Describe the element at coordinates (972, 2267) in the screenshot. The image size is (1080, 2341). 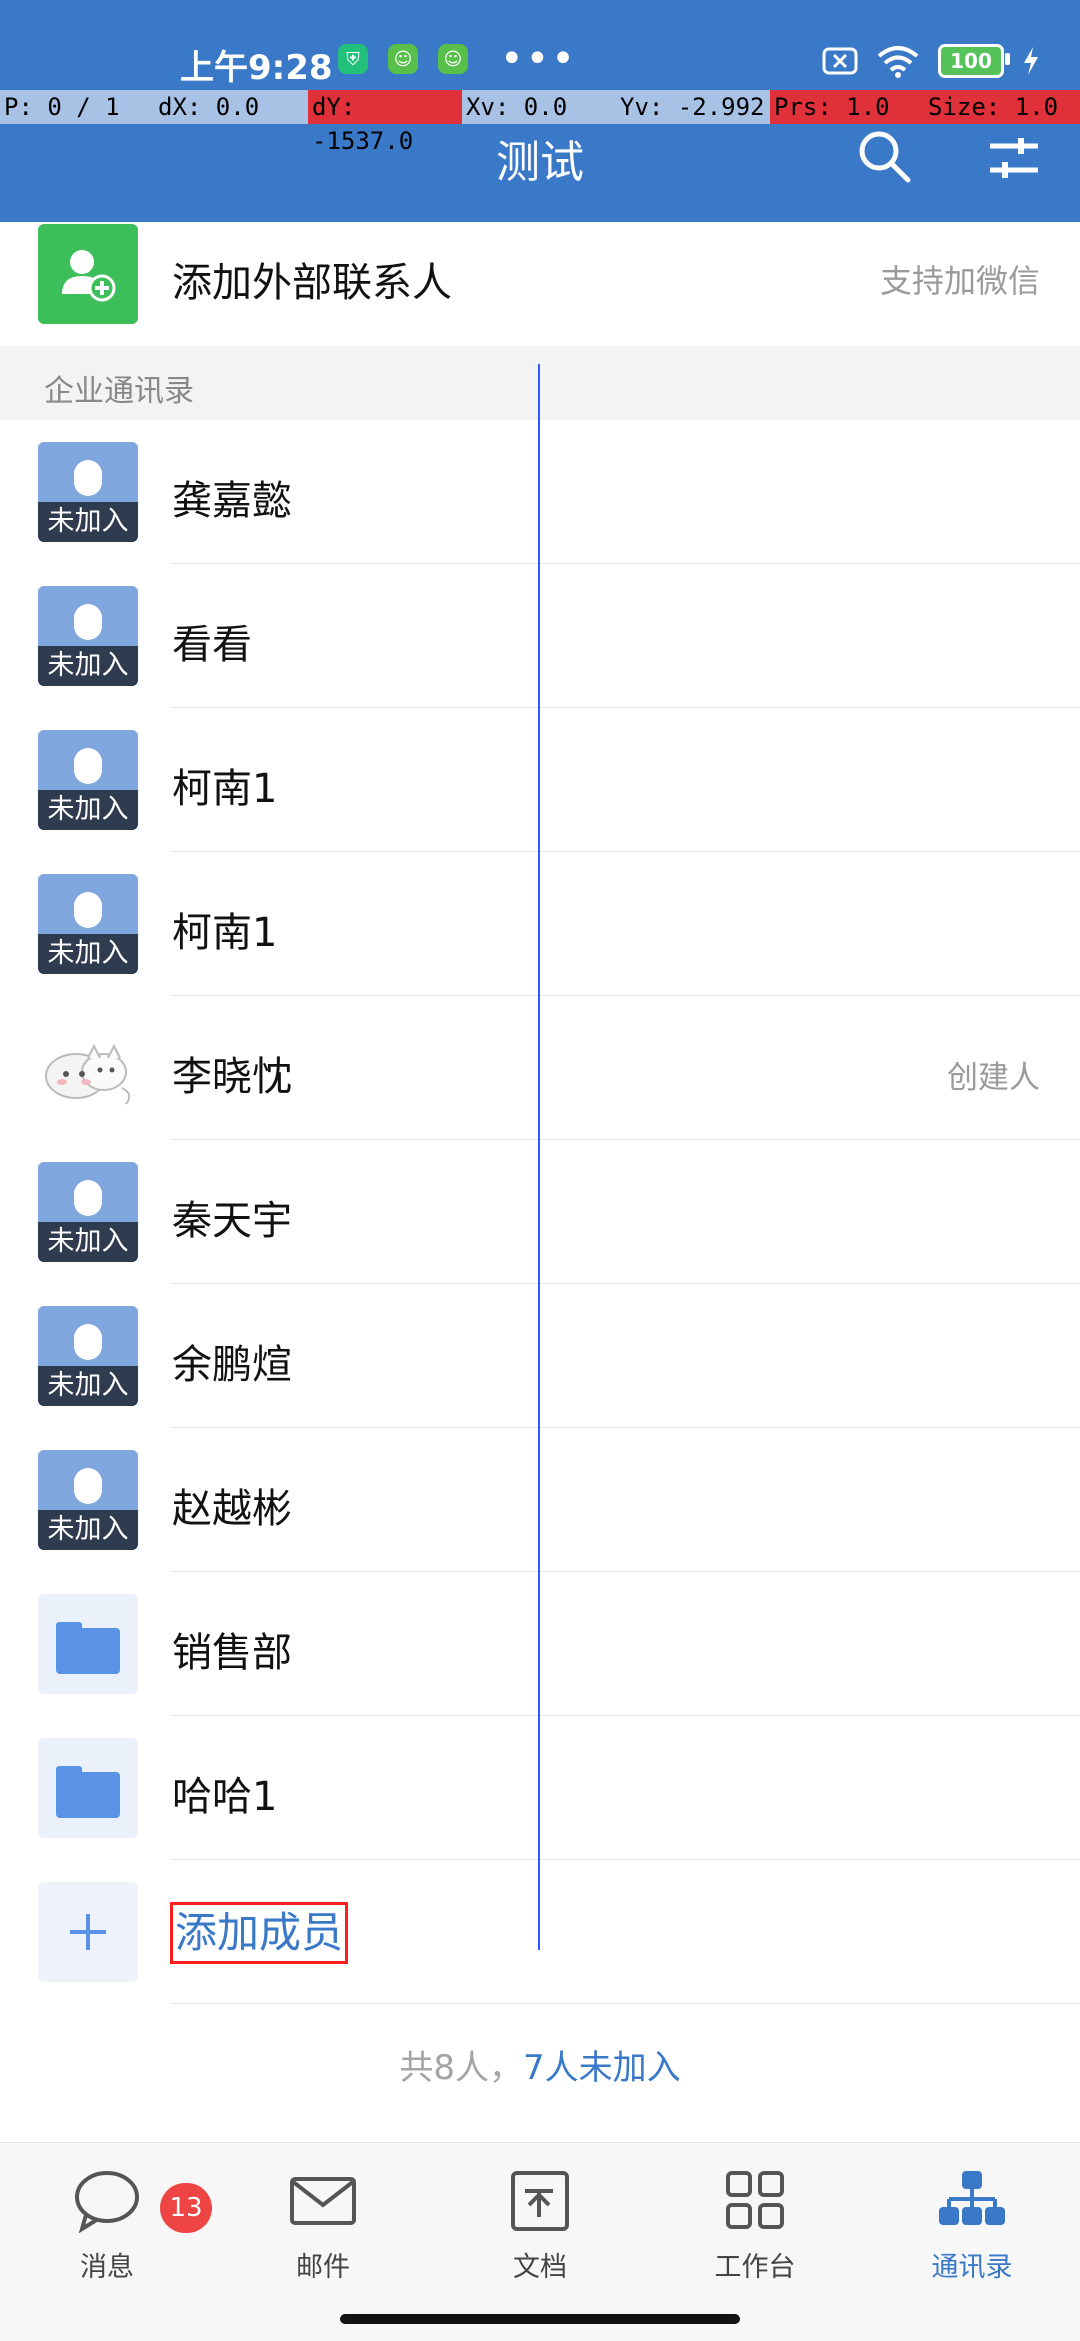
I see `tab-contacts-label: 通讯录` at that location.